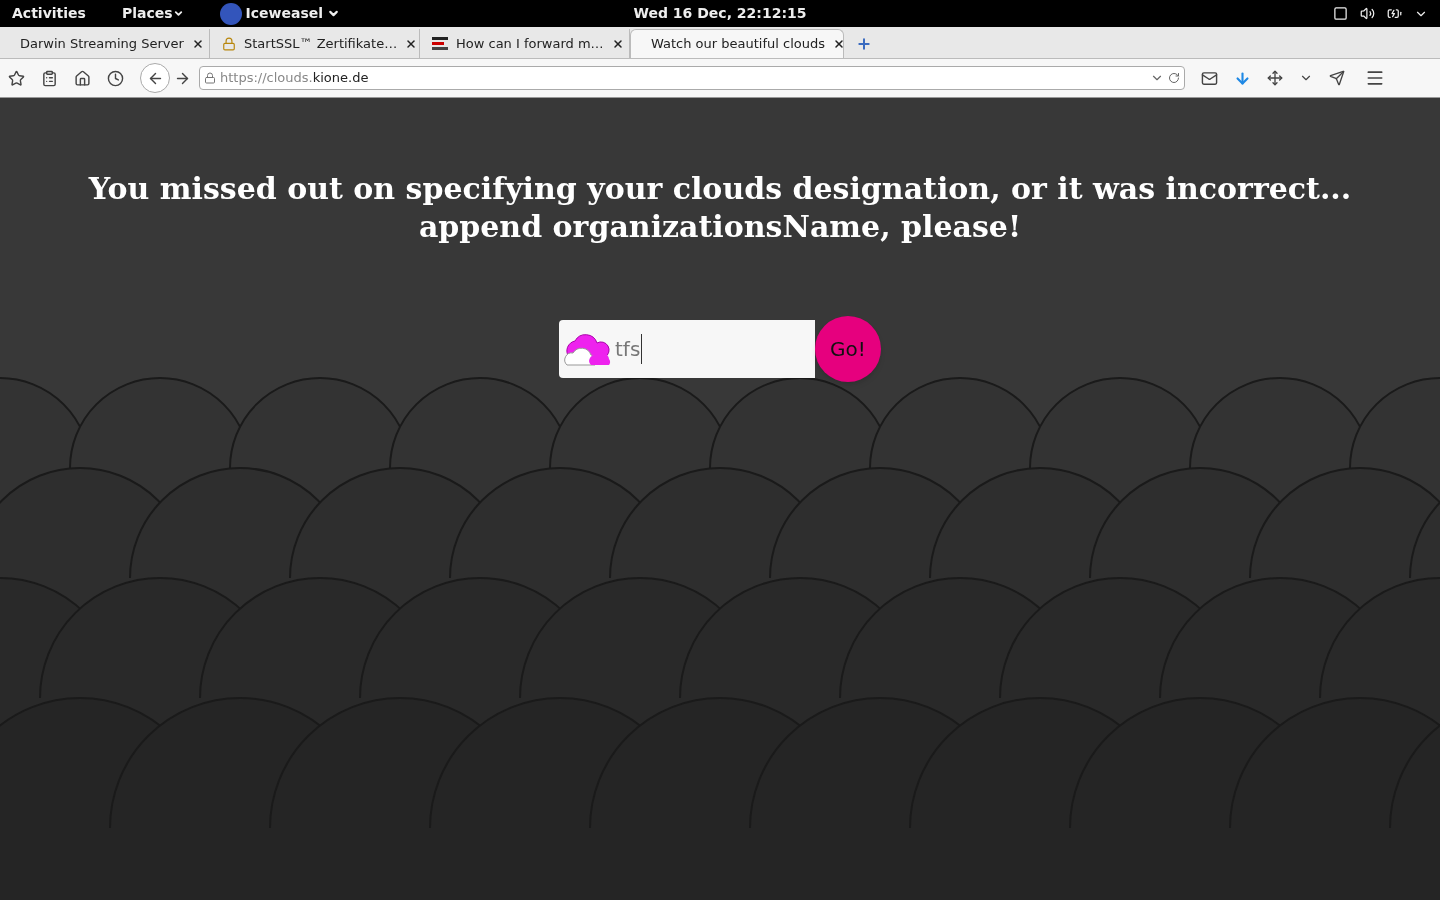  Describe the element at coordinates (1375, 78) in the screenshot. I see `menu-icon` at that location.